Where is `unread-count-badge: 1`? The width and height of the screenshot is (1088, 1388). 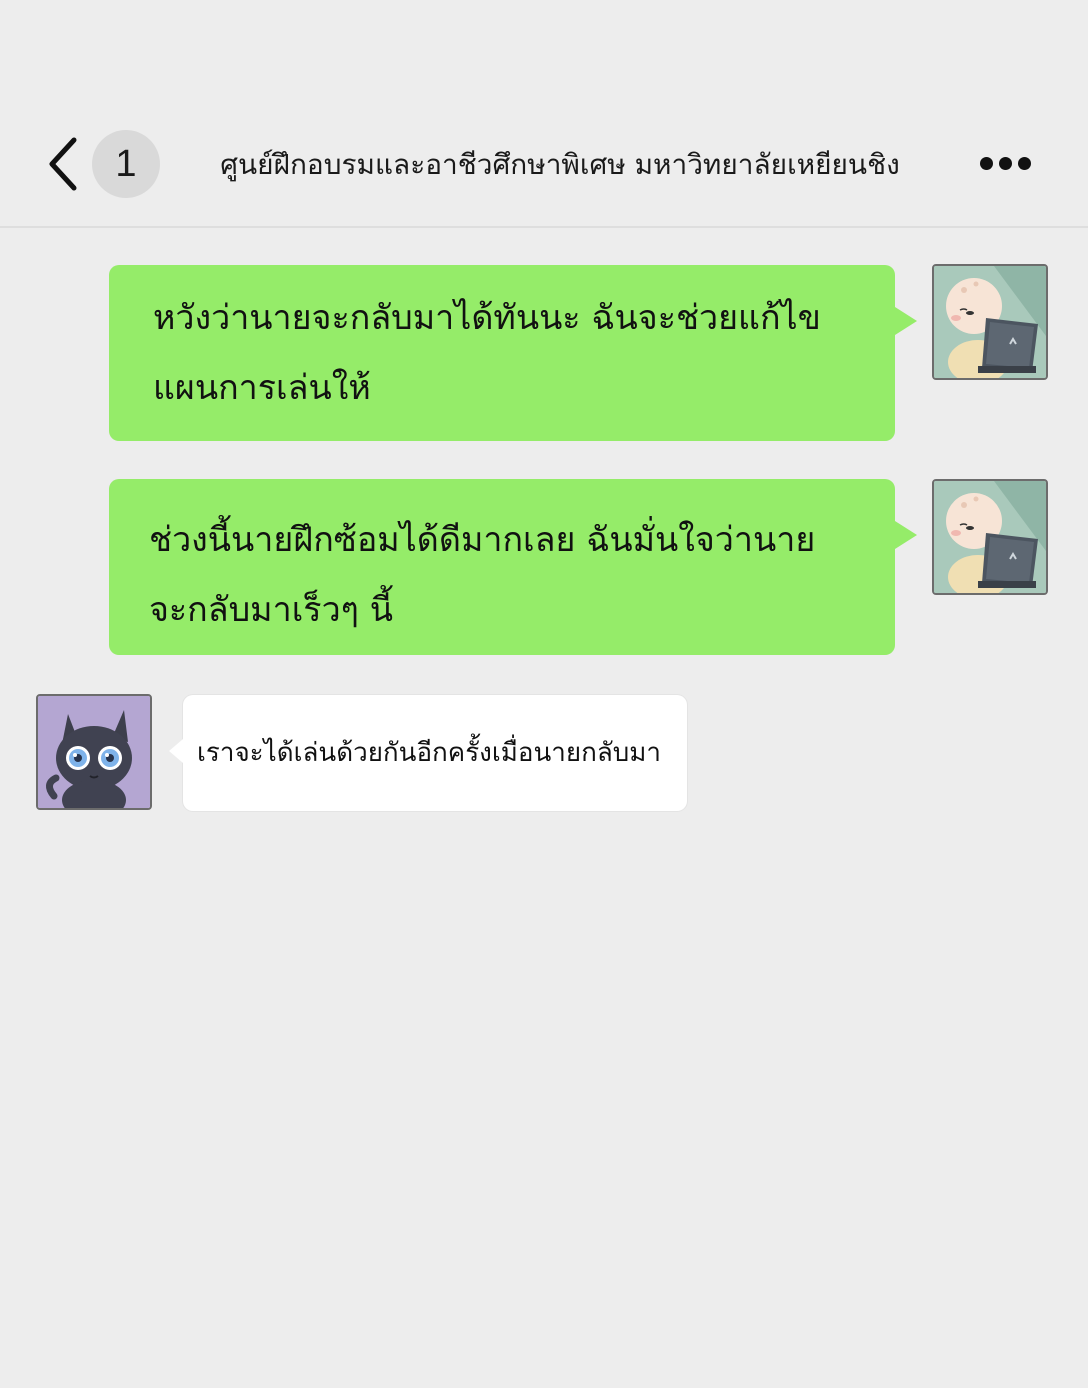 unread-count-badge: 1 is located at coordinates (126, 164).